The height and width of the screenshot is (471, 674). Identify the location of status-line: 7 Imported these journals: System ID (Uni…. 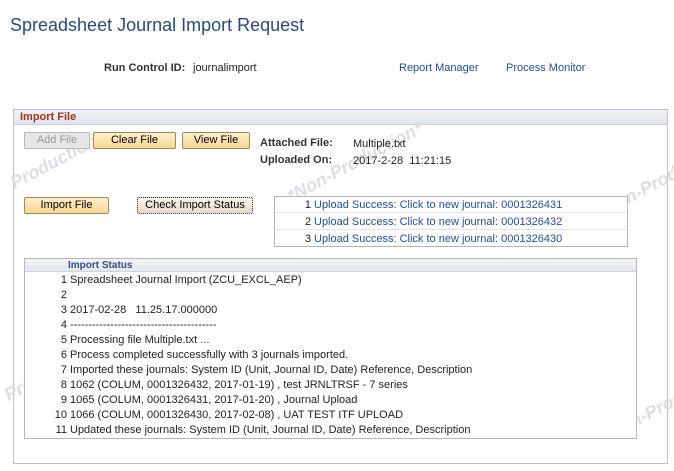
(330, 370).